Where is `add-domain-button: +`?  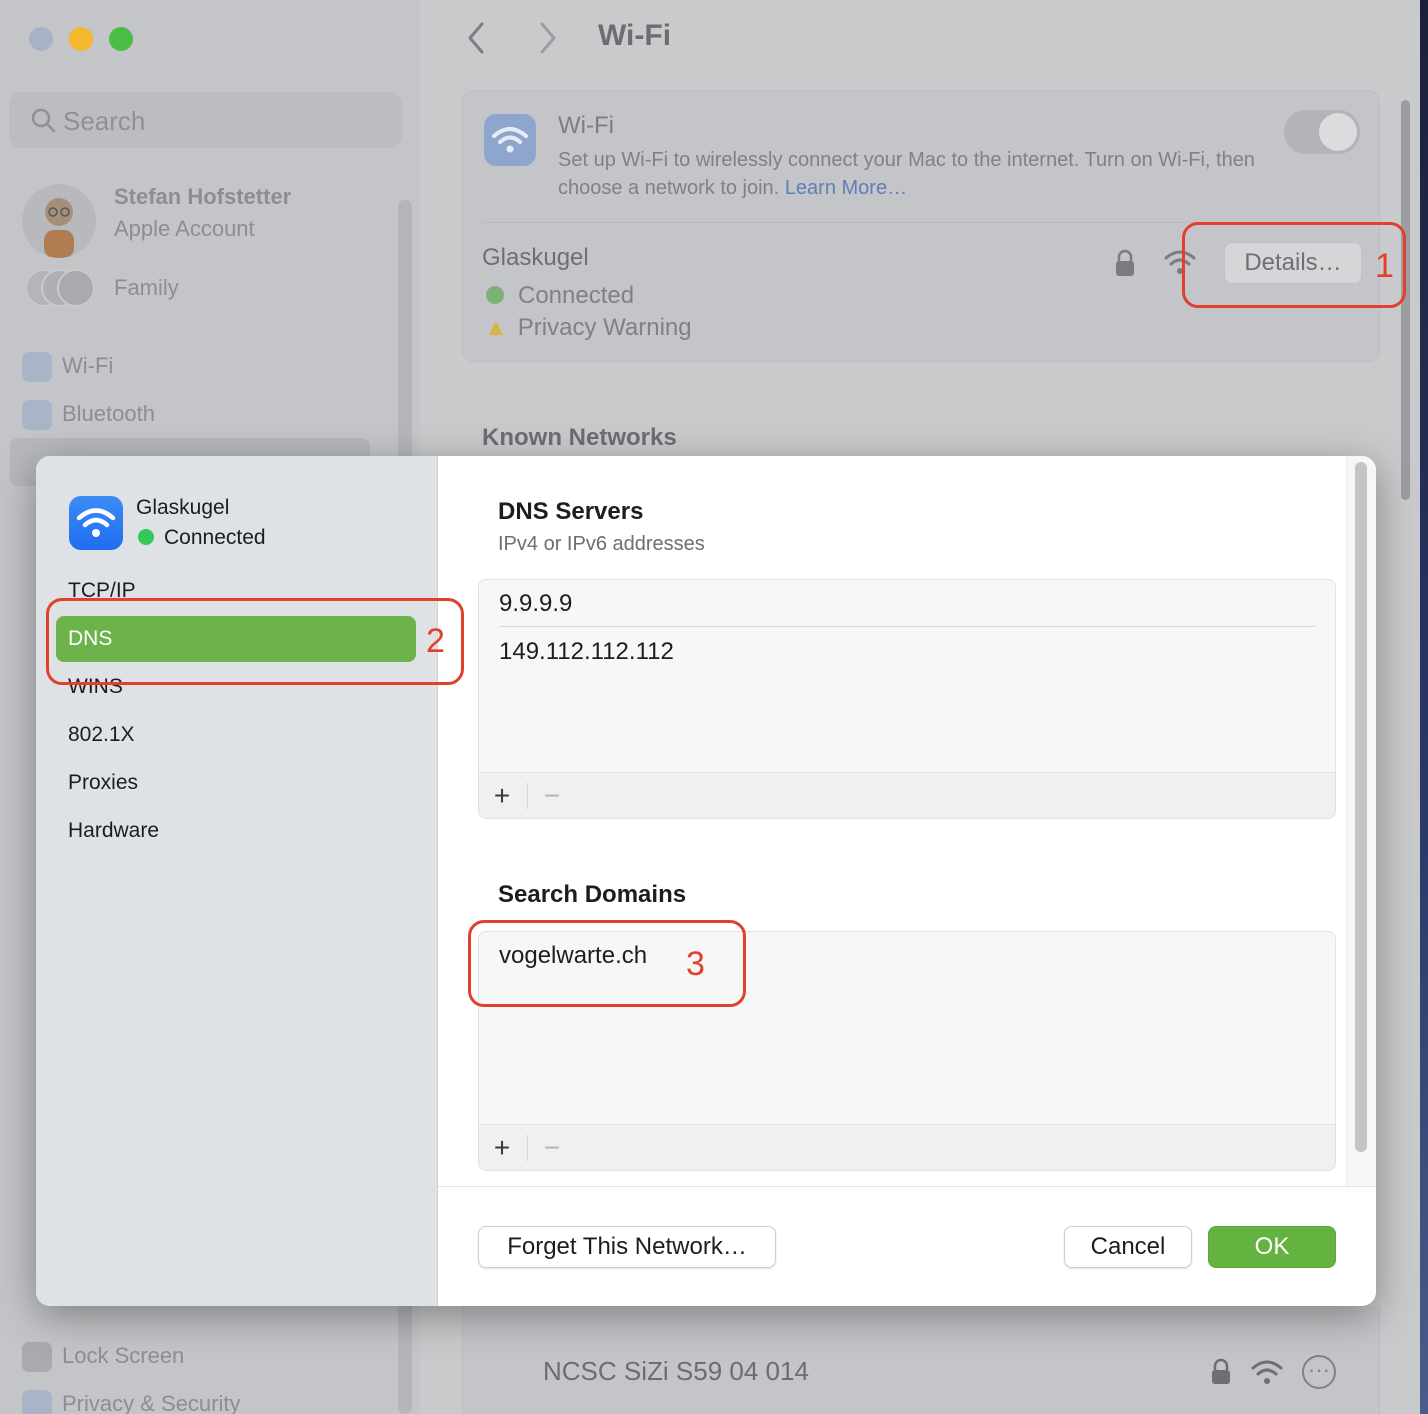
add-domain-button: + is located at coordinates (502, 1147).